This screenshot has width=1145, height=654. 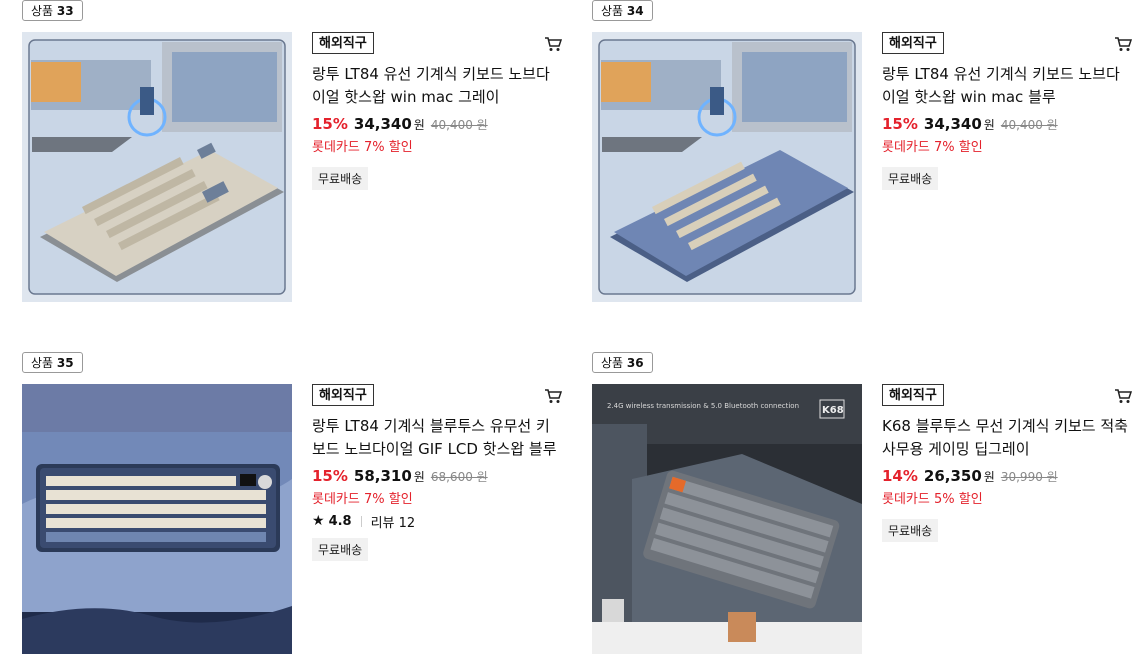 I want to click on discount-rate: 14%, so click(x=900, y=476).